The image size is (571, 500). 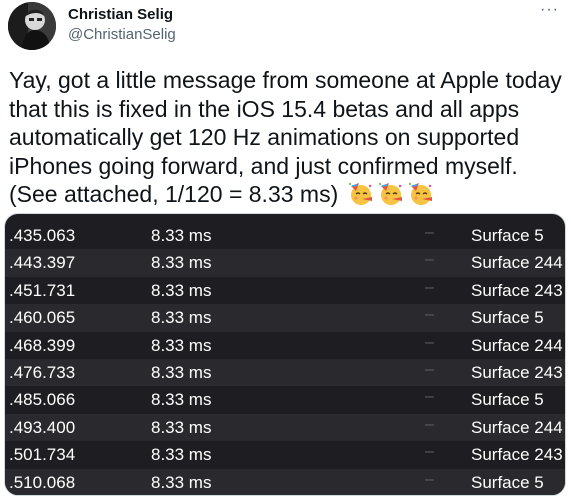 What do you see at coordinates (285, 263) in the screenshot?
I see `table-row: .443.397 8.33 ms – Surface 244` at bounding box center [285, 263].